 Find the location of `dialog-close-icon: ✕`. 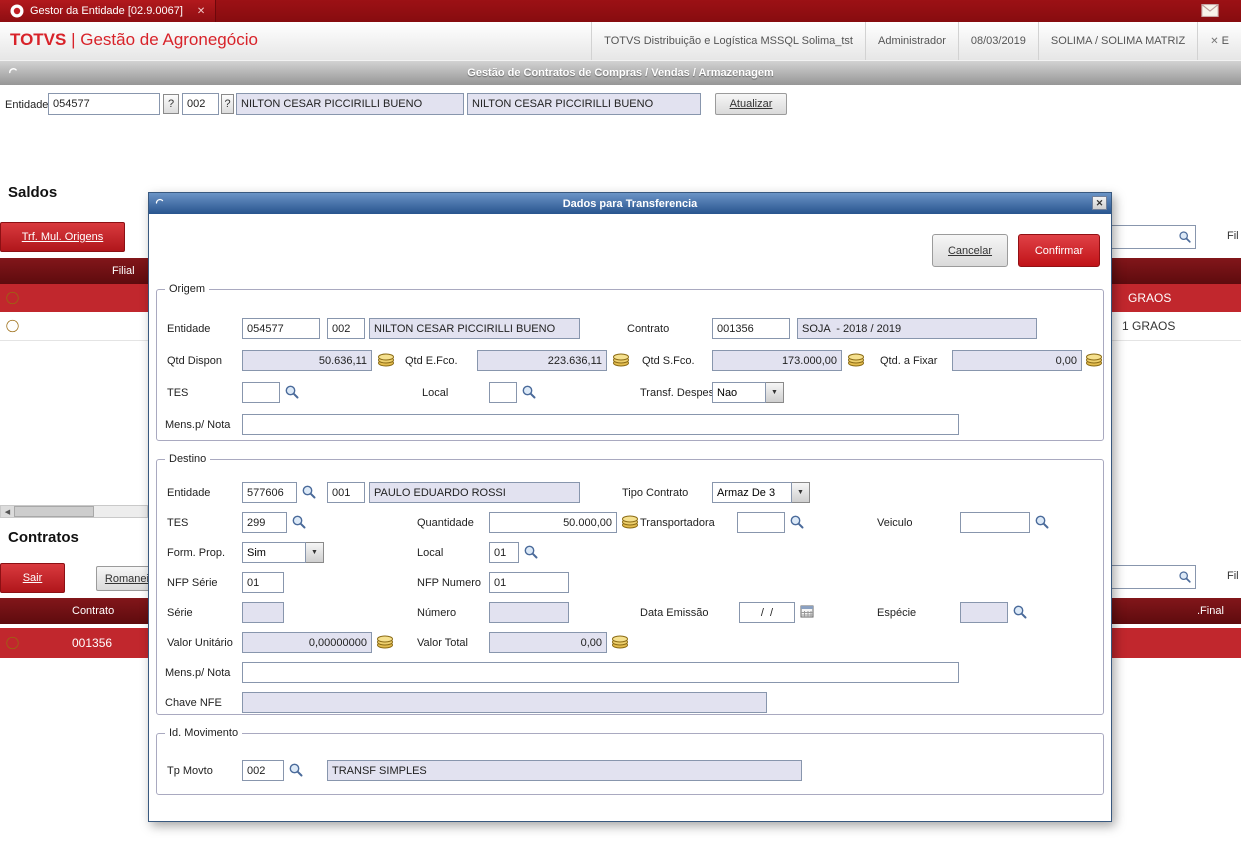

dialog-close-icon: ✕ is located at coordinates (1099, 203).